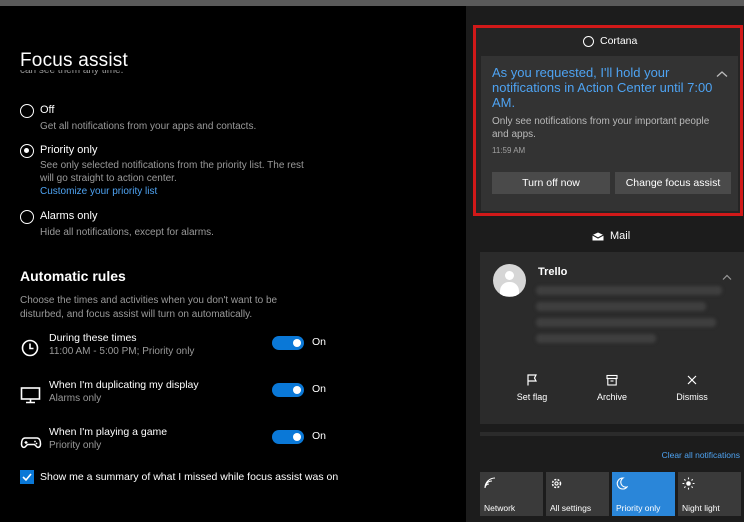 This screenshot has width=744, height=522. Describe the element at coordinates (701, 455) in the screenshot. I see `clear-all-notifications-link: Clear all notifications` at that location.